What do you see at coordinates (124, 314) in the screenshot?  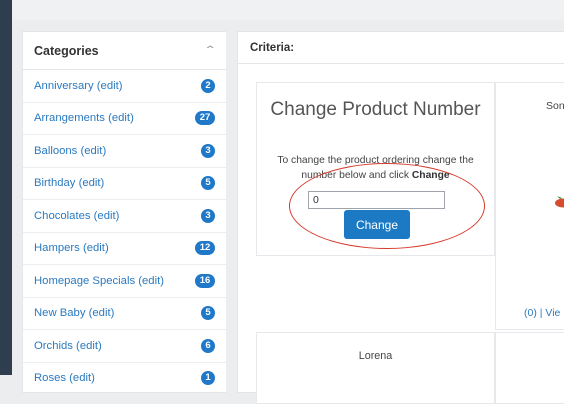 I see `category-item-new-baby: New Baby (edit) 5` at bounding box center [124, 314].